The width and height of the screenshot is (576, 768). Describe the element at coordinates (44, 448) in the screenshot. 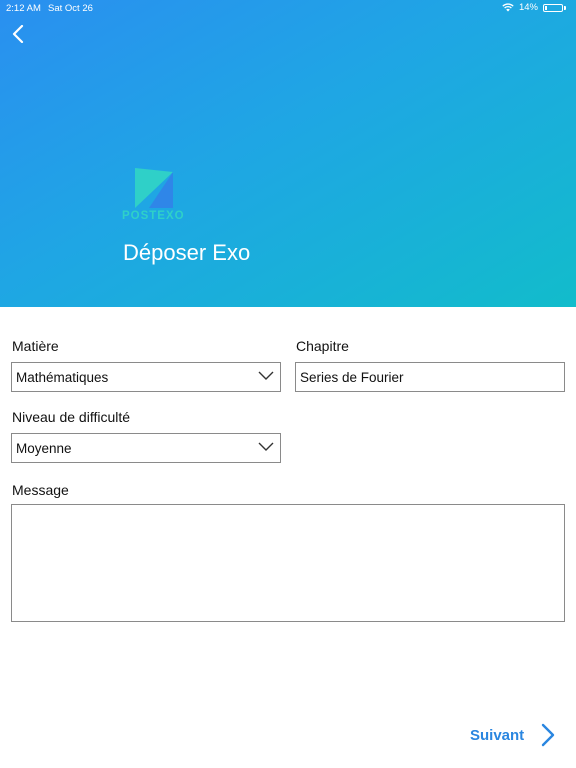

I see `difficulty-value: Moyenne` at that location.